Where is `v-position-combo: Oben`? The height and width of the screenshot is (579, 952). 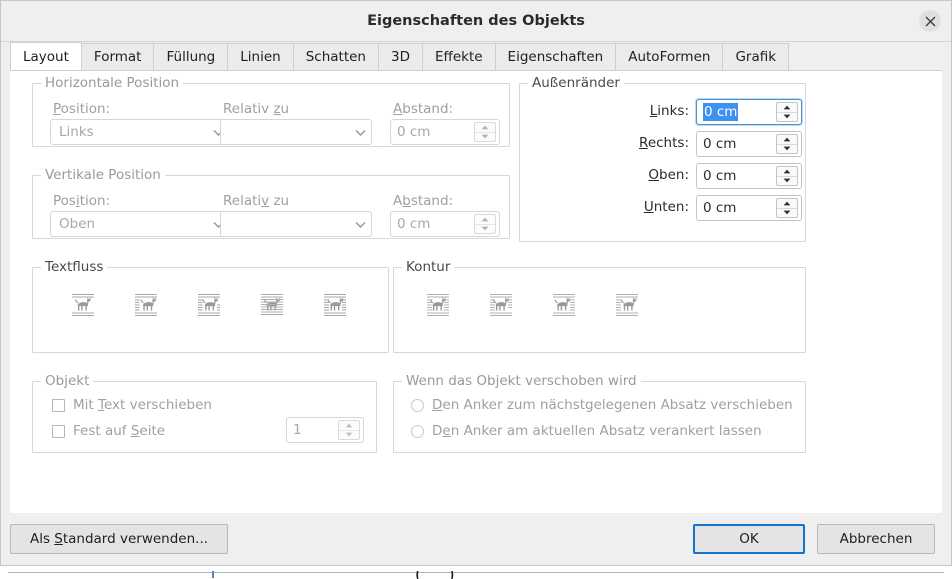
v-position-combo: Oben is located at coordinates (140, 224).